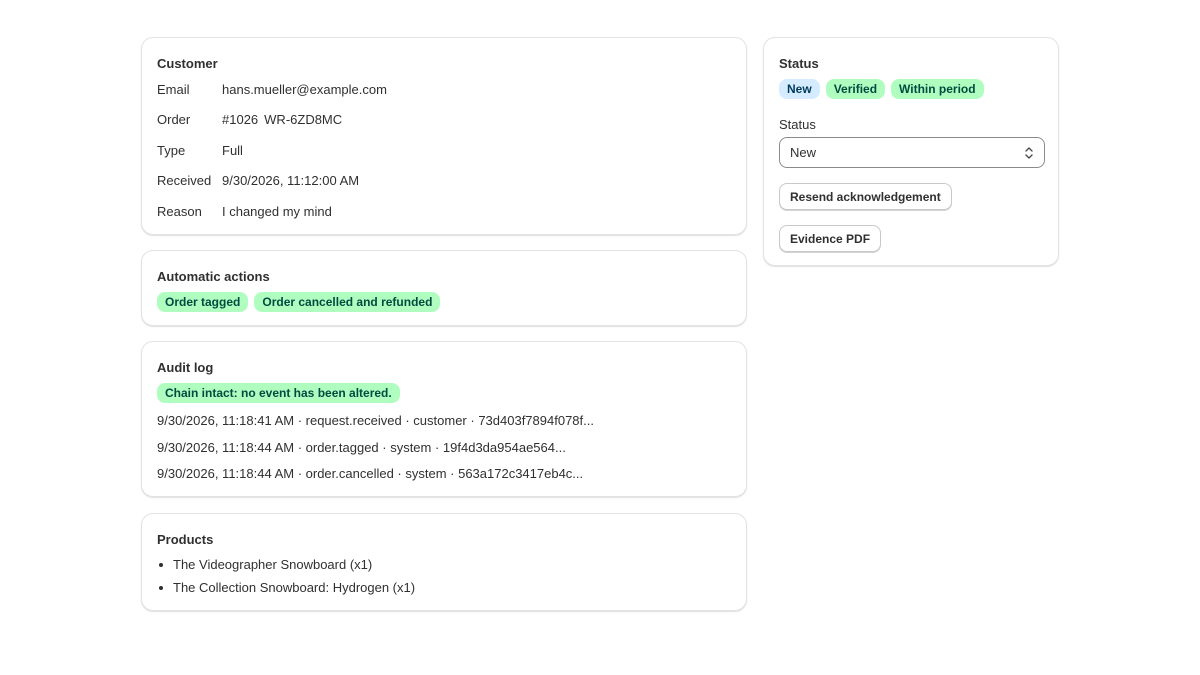 This screenshot has height=675, width=1200. I want to click on status-badges: New Verified Within period, so click(884, 89).